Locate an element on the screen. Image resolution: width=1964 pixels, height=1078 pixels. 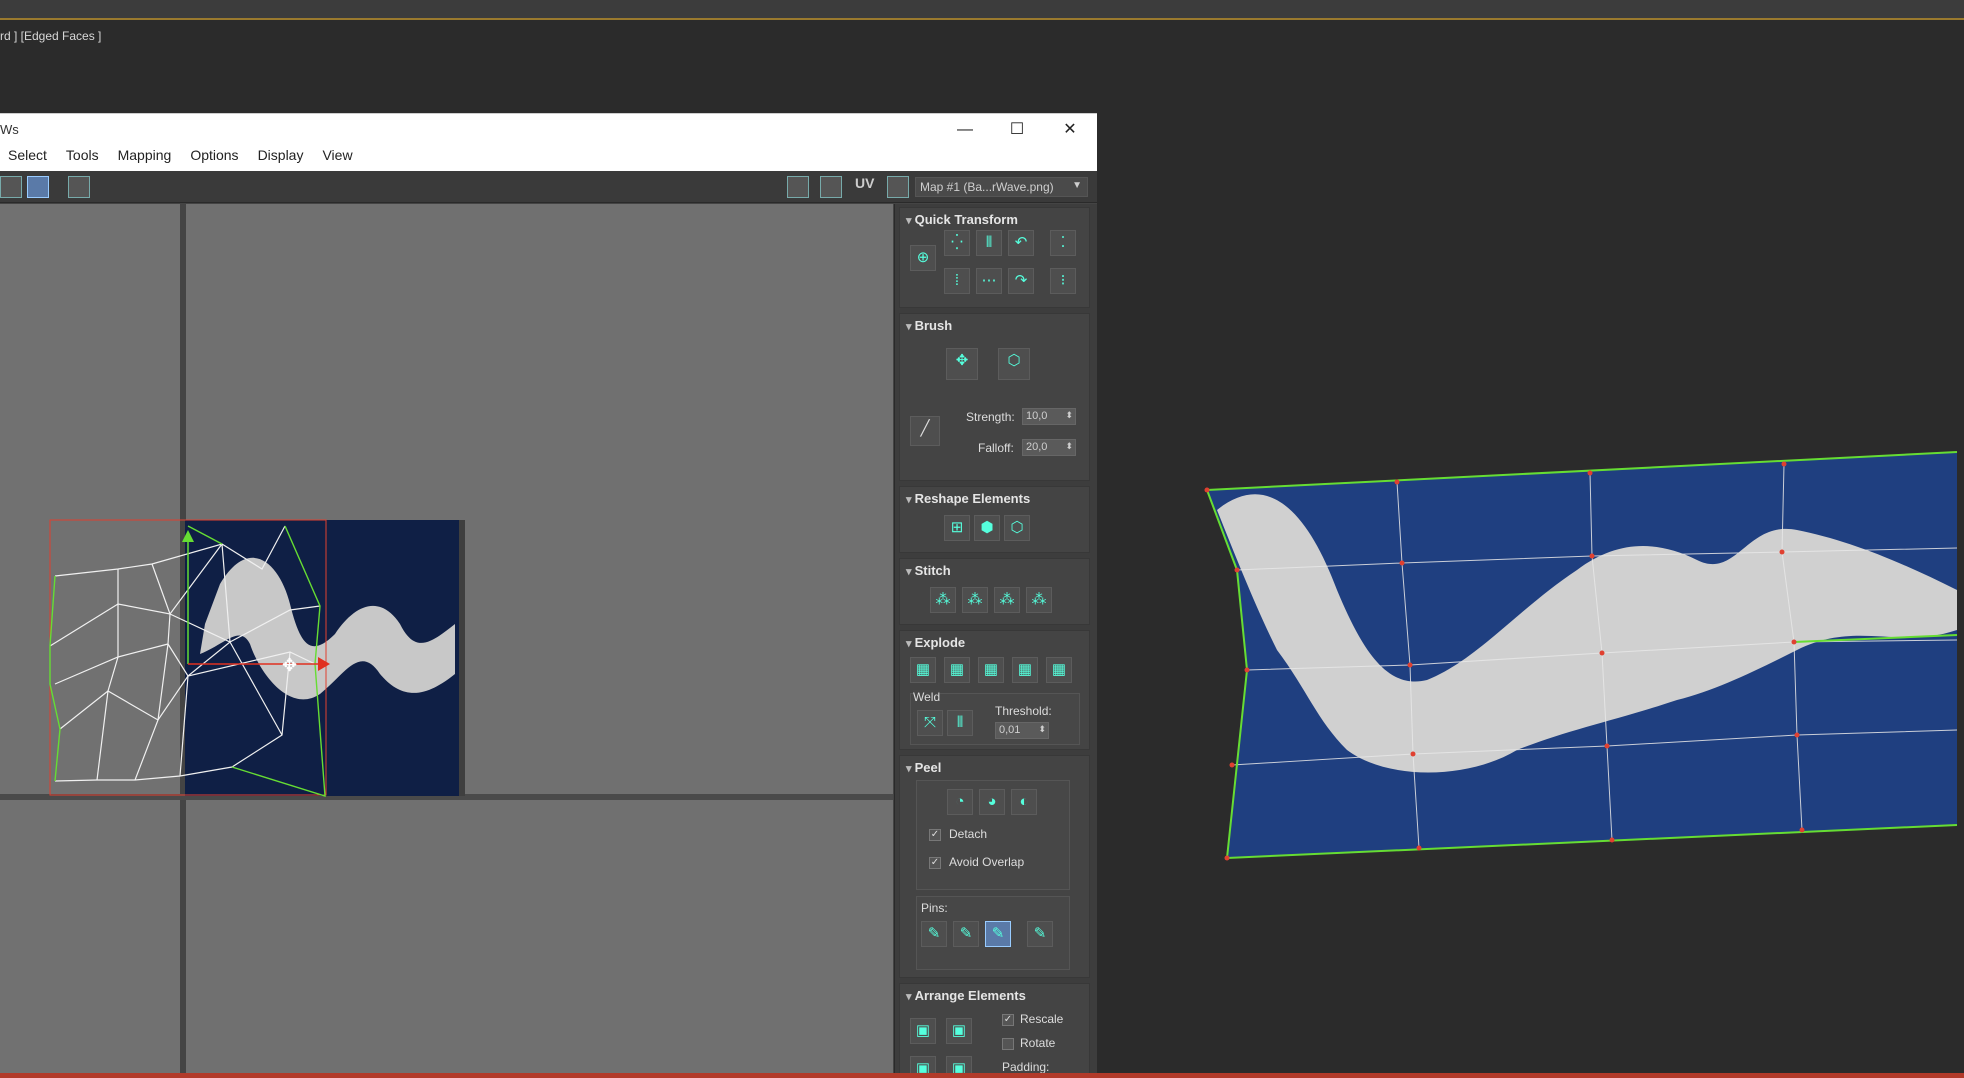
menu-select: Select is located at coordinates (27, 157).